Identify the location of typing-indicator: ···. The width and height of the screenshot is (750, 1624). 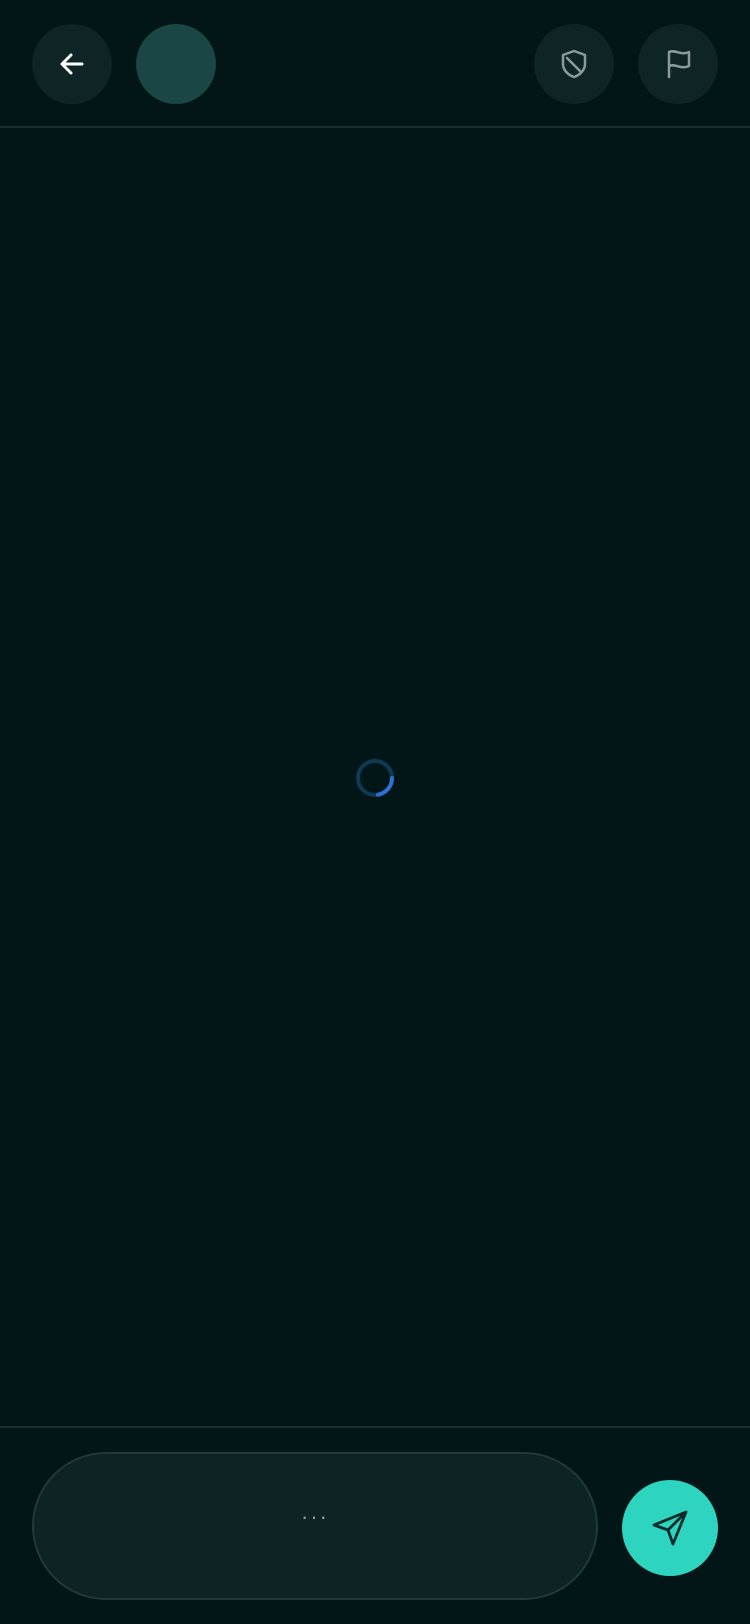
(315, 1516).